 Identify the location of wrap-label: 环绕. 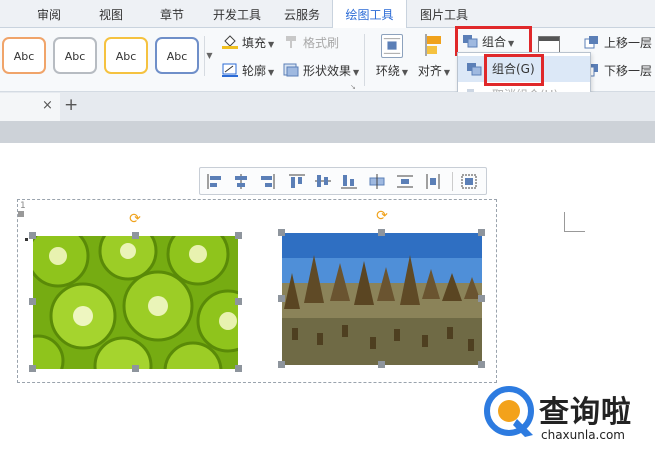
(387, 71).